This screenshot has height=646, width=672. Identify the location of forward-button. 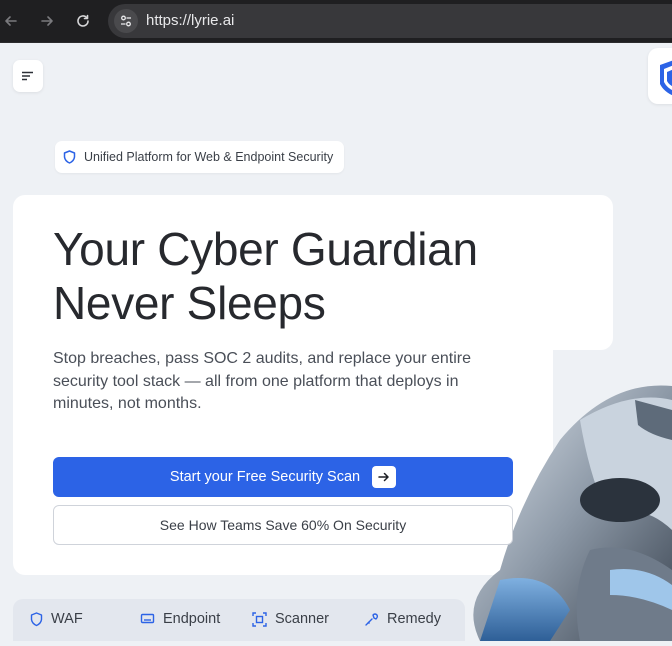
(47, 21).